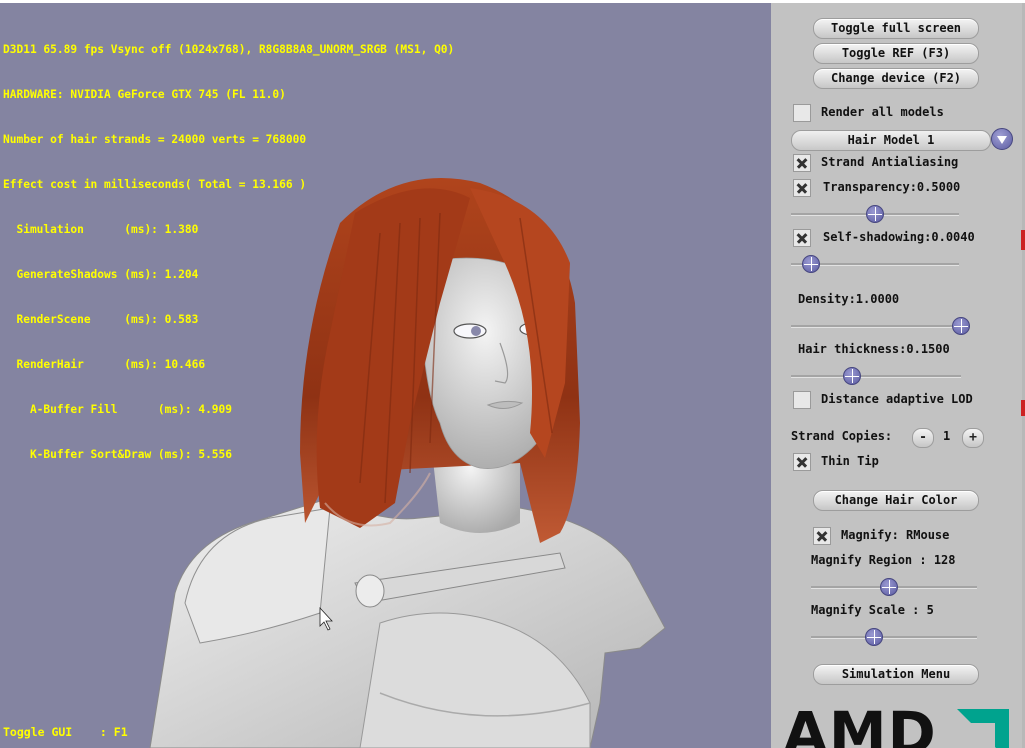  What do you see at coordinates (849, 299) in the screenshot?
I see `density-label: Density:1.0000` at bounding box center [849, 299].